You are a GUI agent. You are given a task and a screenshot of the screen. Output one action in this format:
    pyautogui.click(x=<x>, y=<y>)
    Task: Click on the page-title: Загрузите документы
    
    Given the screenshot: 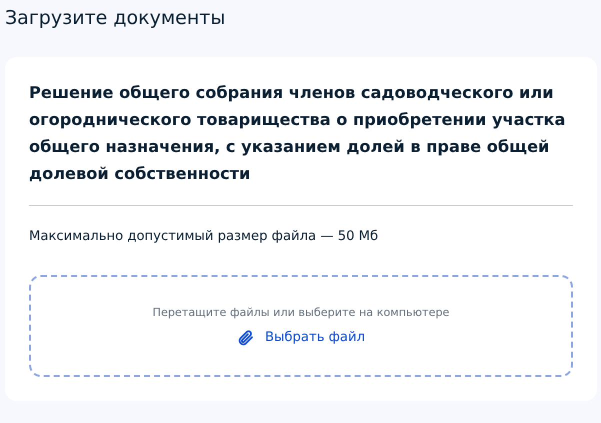 What is the action you would take?
    pyautogui.click(x=115, y=18)
    